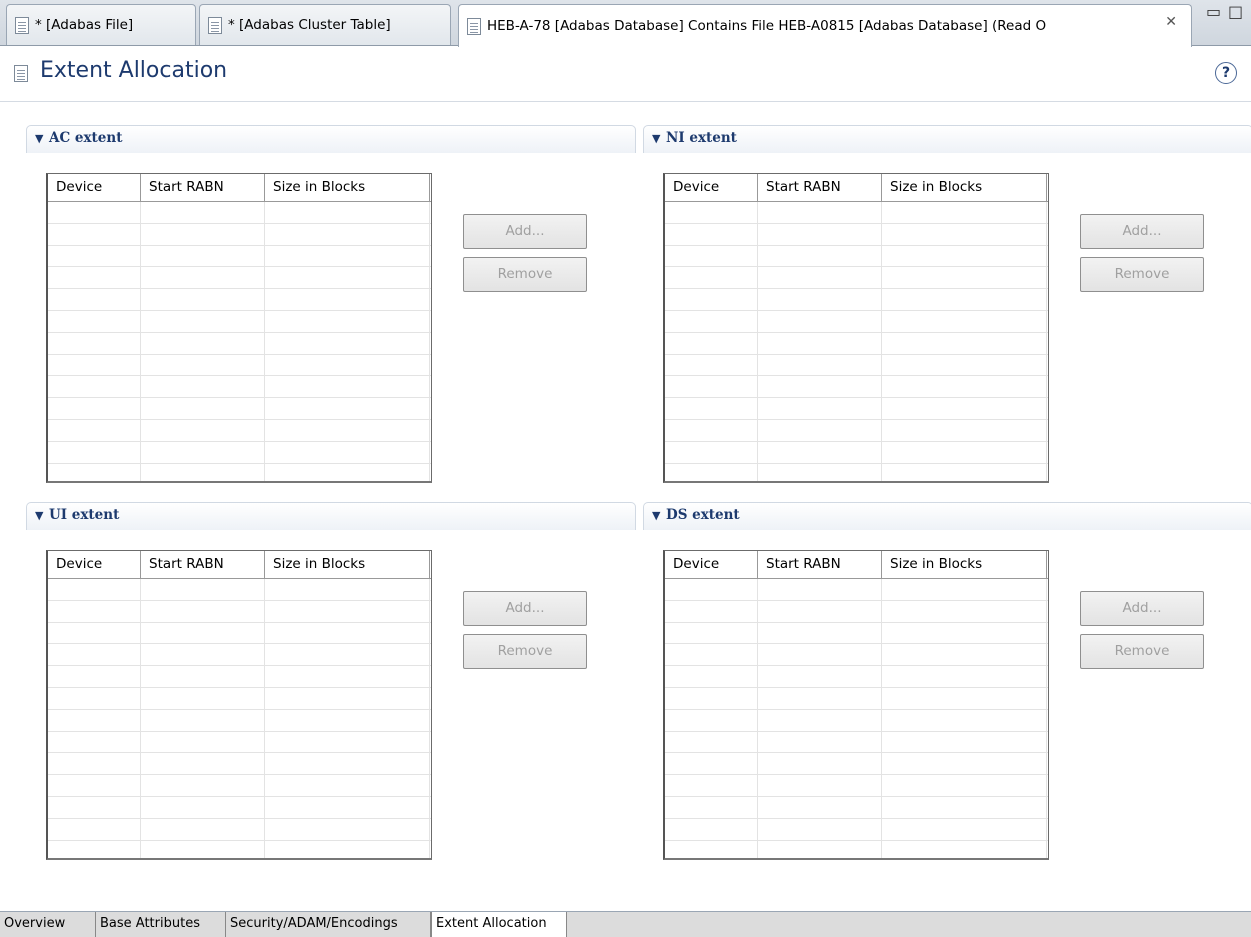 The image size is (1251, 937). I want to click on ui-extent-table: Device Start RABN Size in Blocks, so click(239, 705).